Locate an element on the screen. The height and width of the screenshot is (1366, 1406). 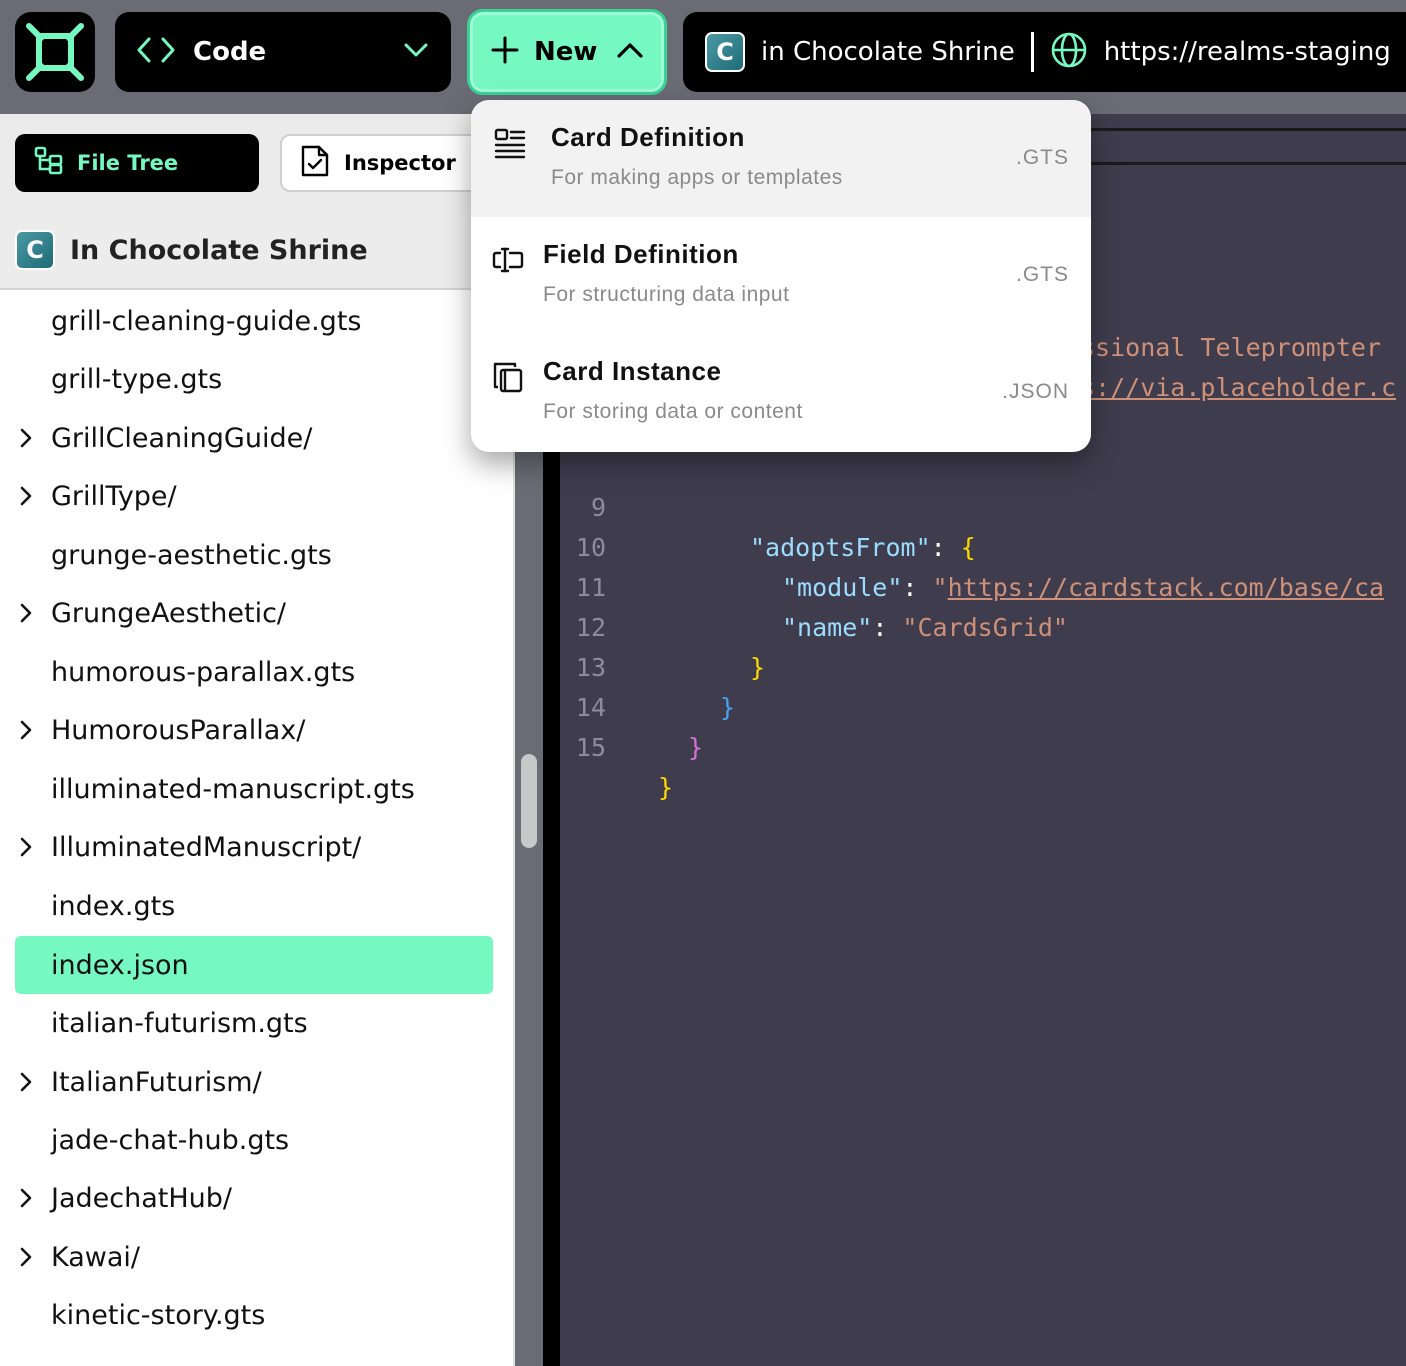
list-item: kinetic-story.gts is located at coordinates (254, 1315).